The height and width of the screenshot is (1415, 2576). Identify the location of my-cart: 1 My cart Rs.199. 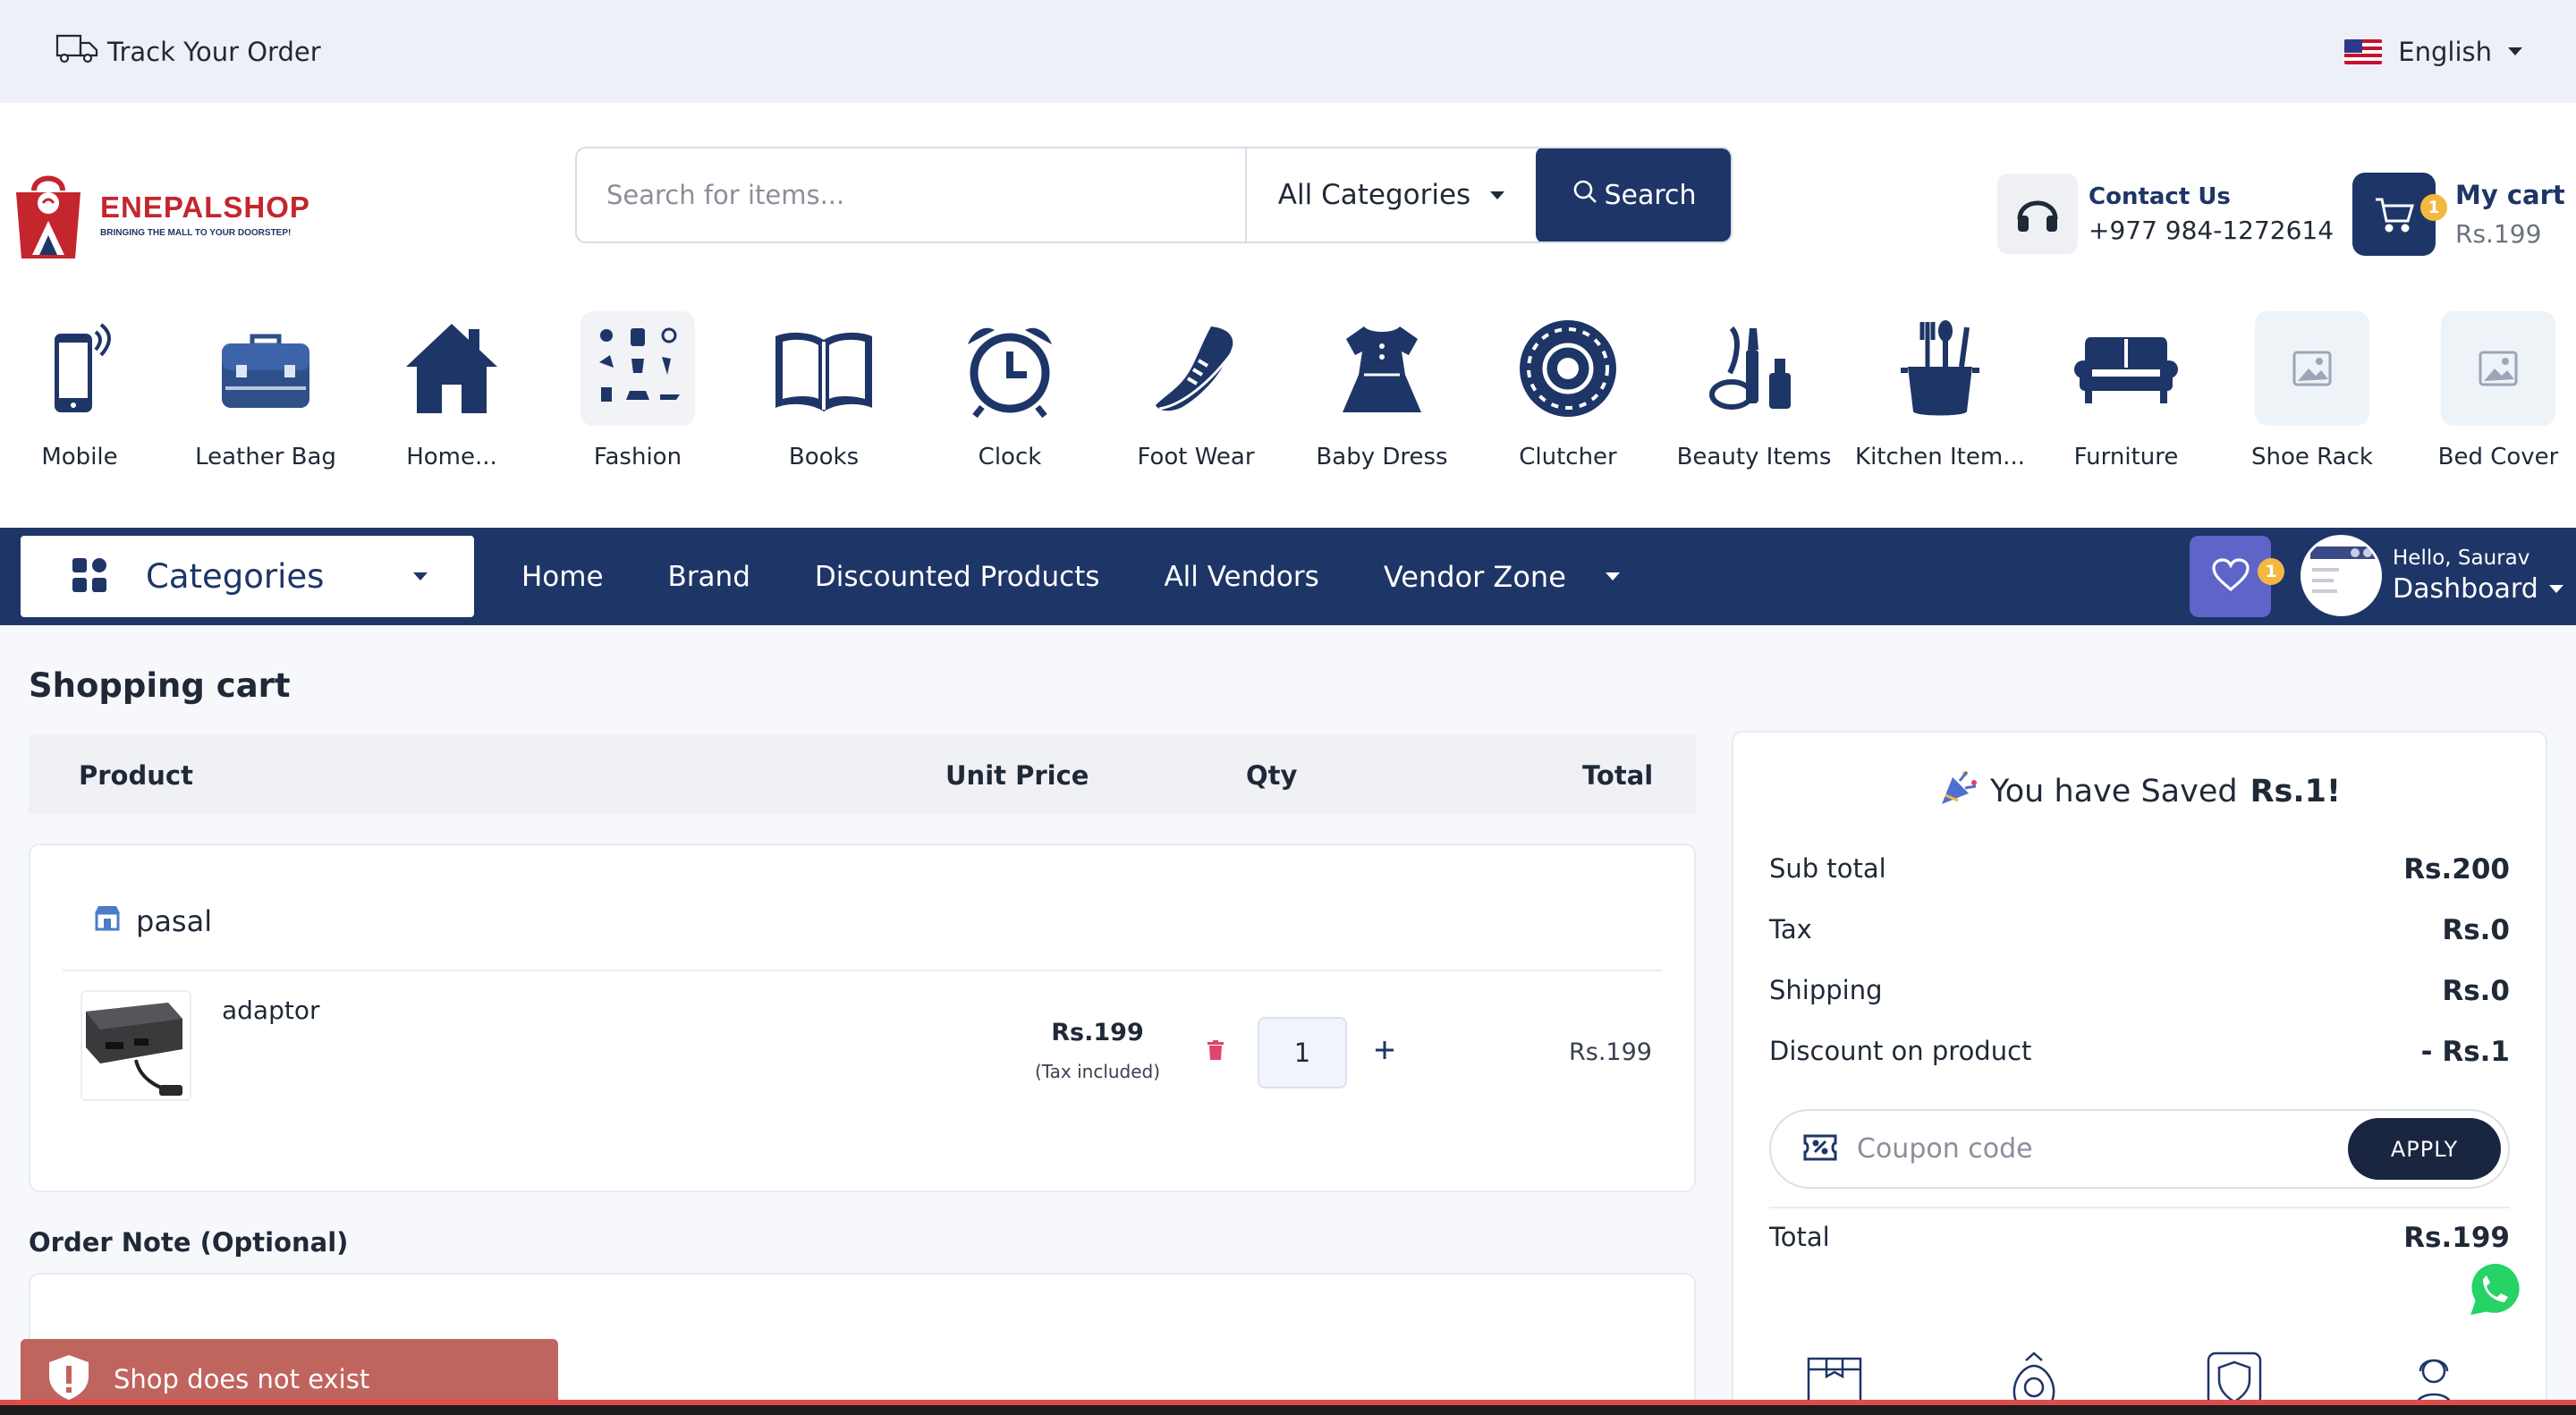
(2458, 215).